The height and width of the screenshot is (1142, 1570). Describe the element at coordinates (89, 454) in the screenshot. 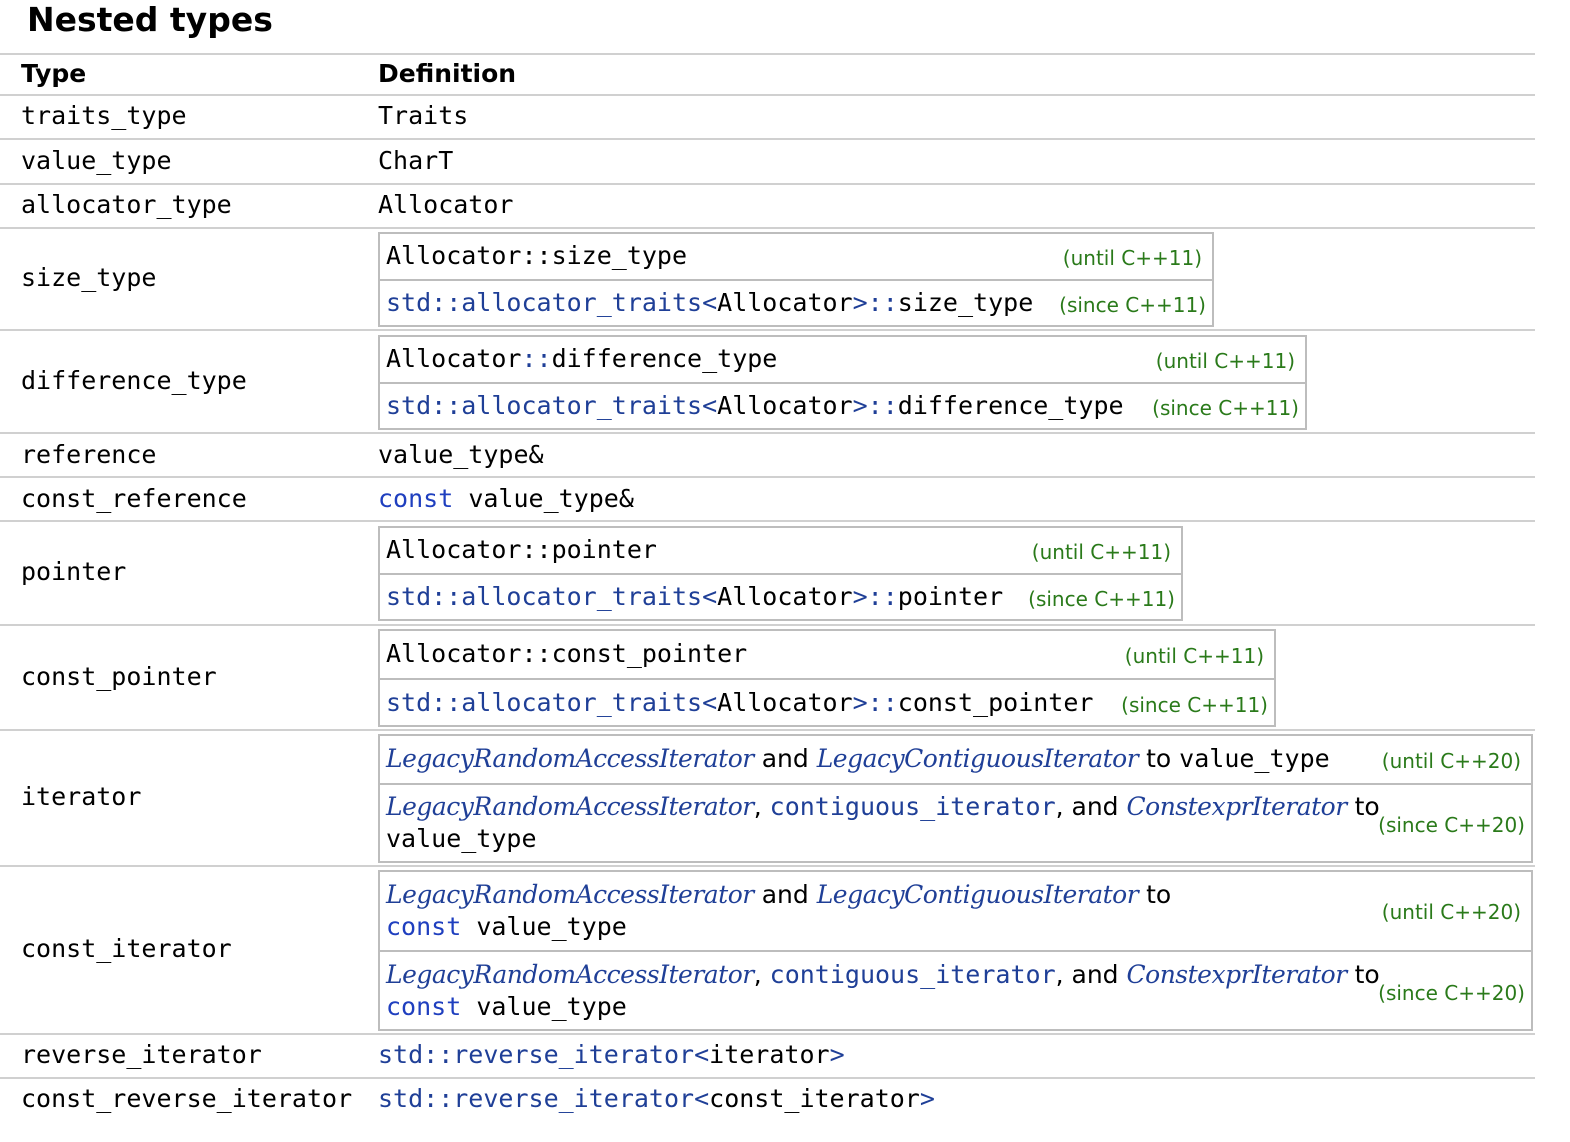

I see `type-name-reference: reference` at that location.